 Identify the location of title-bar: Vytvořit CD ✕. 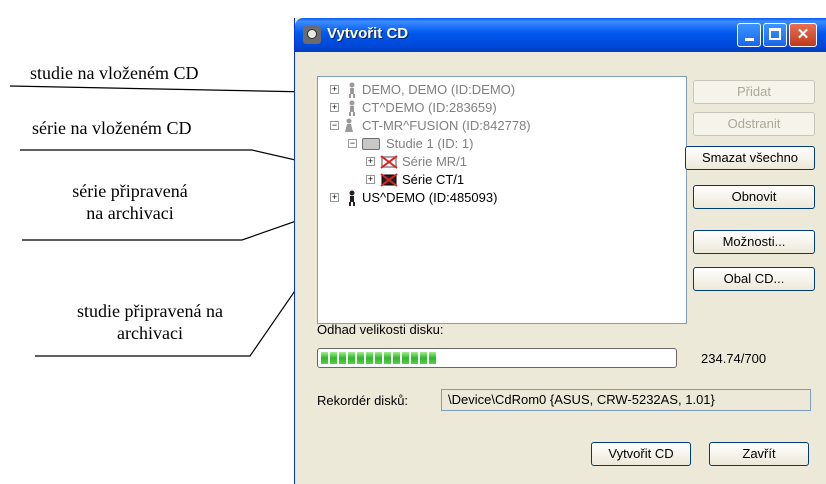
(560, 35).